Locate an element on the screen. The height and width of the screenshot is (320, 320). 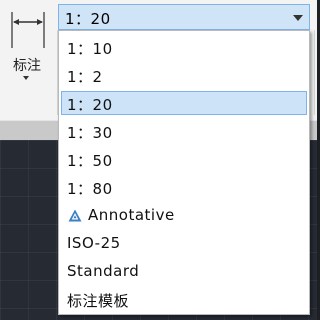
dropdown-item-label: 1：2 is located at coordinates (85, 77).